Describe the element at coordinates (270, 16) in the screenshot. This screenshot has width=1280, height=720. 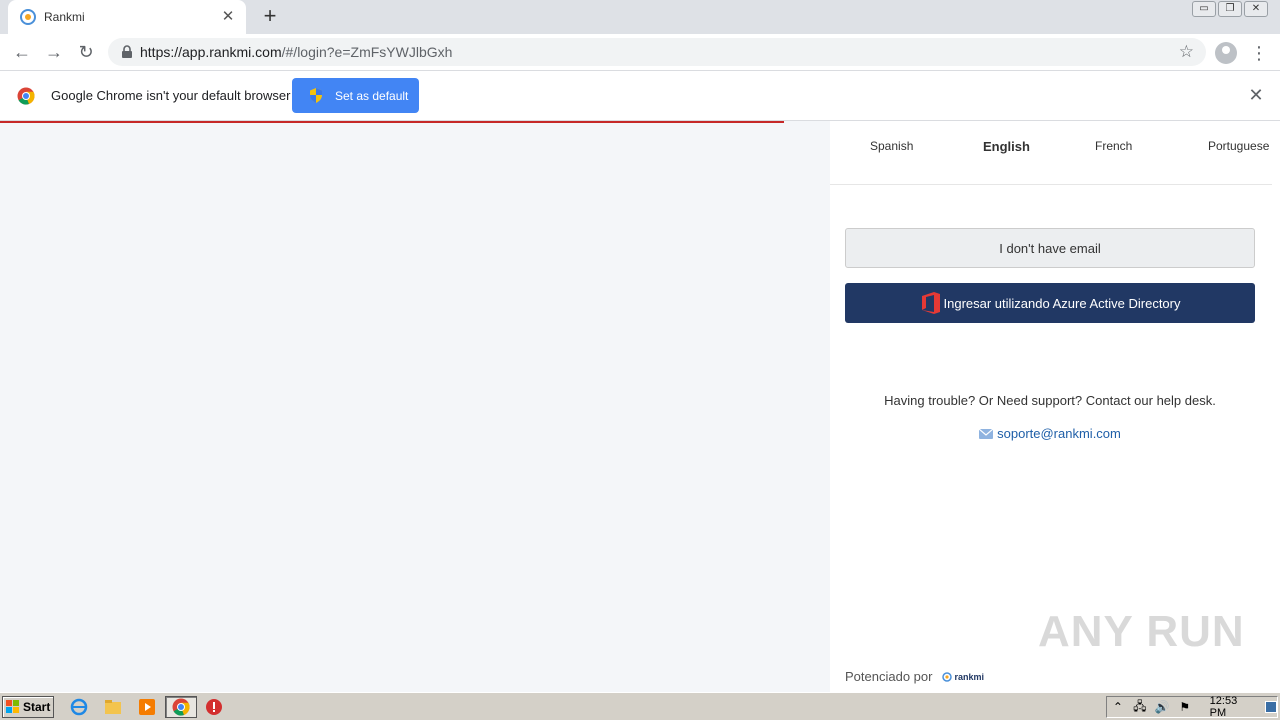
I see `new-tab-button: +` at that location.